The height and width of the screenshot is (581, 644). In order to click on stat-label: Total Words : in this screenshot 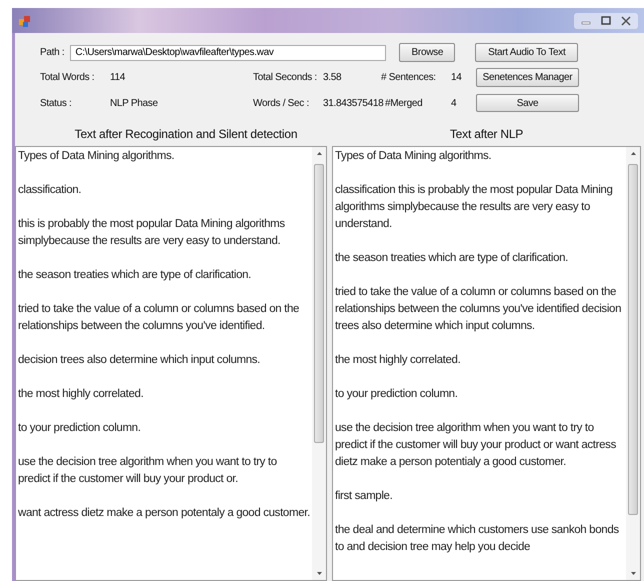, I will do `click(68, 77)`.